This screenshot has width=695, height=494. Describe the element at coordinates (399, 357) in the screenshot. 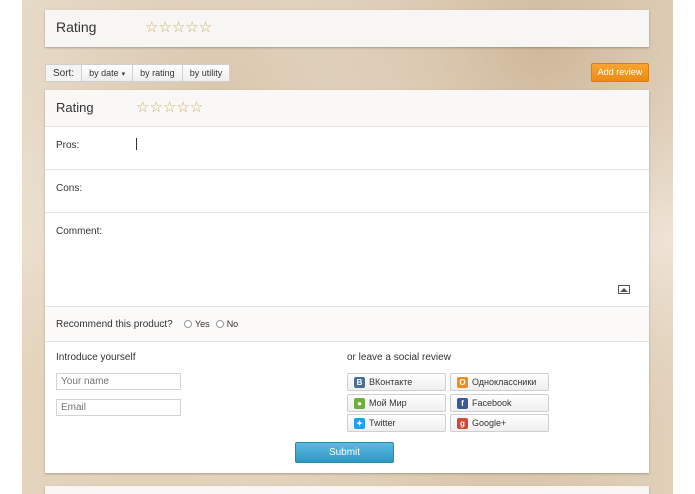

I see `social-review-heading: or leave a social review` at that location.